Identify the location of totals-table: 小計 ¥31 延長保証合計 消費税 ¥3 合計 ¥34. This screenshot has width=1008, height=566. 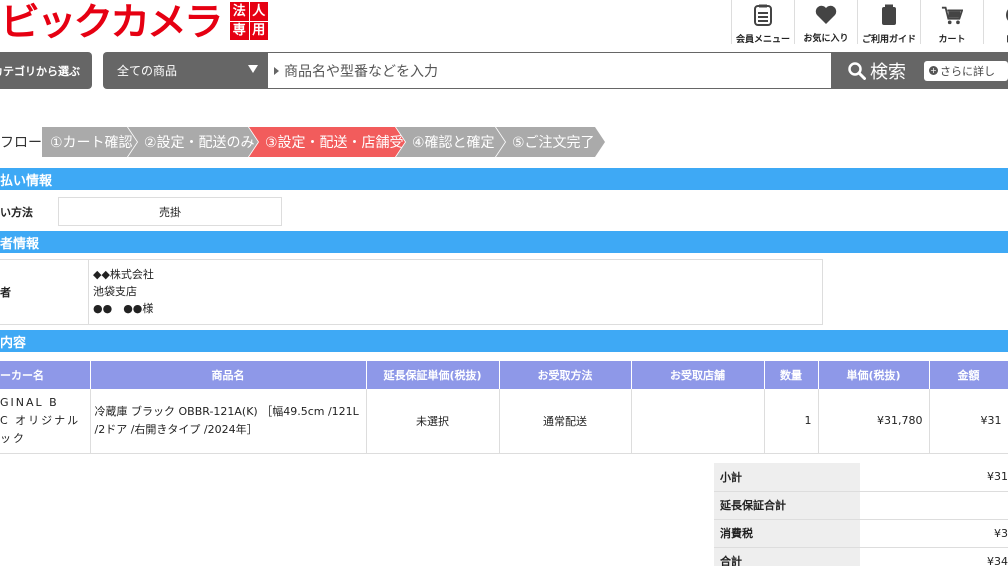
(861, 514).